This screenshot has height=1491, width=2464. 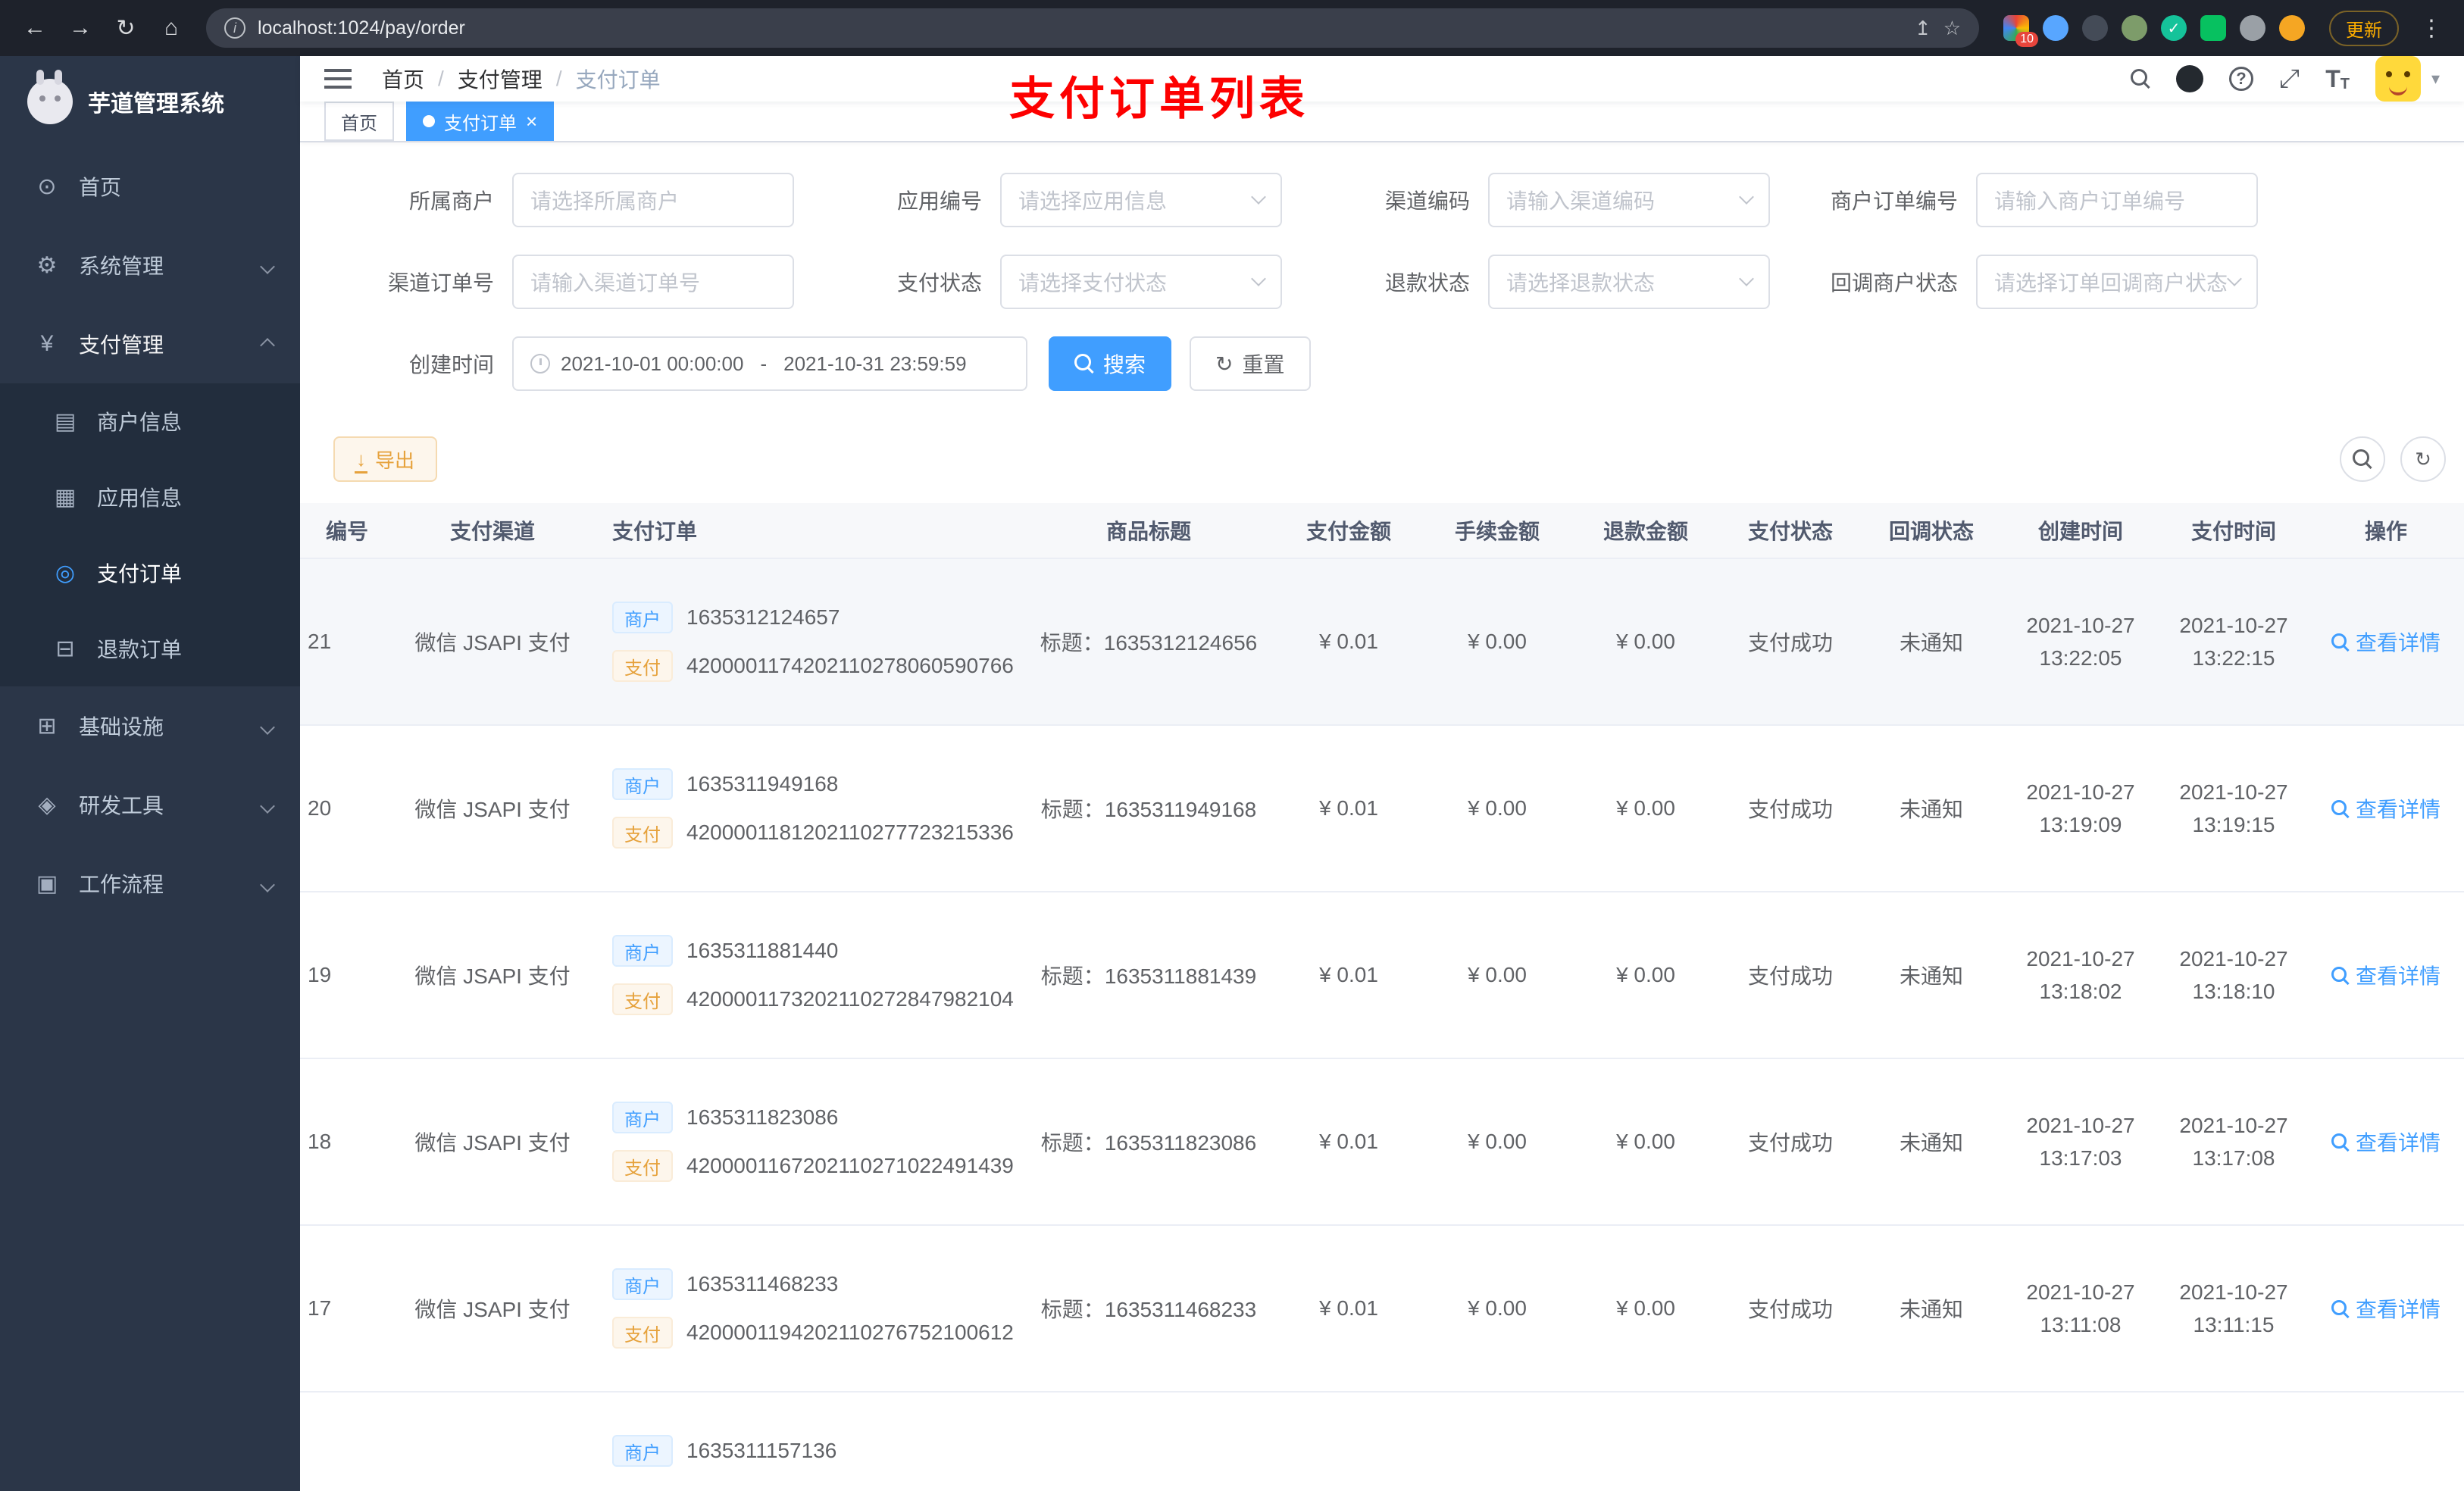 What do you see at coordinates (2364, 28) in the screenshot?
I see `browser-update-button: 更新` at bounding box center [2364, 28].